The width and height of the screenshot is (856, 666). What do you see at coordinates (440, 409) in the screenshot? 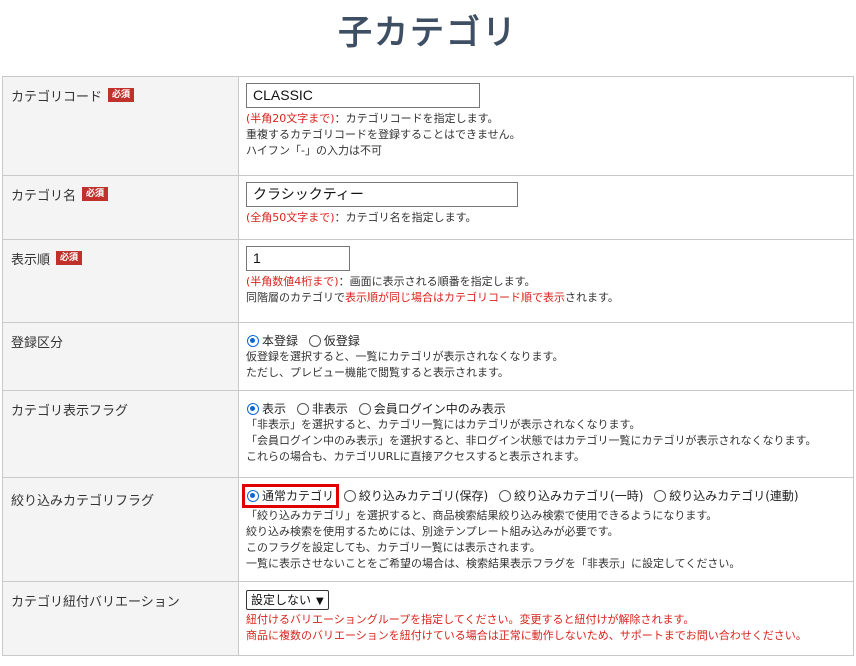
I see `radio-label: 会員ログイン中のみ表示` at bounding box center [440, 409].